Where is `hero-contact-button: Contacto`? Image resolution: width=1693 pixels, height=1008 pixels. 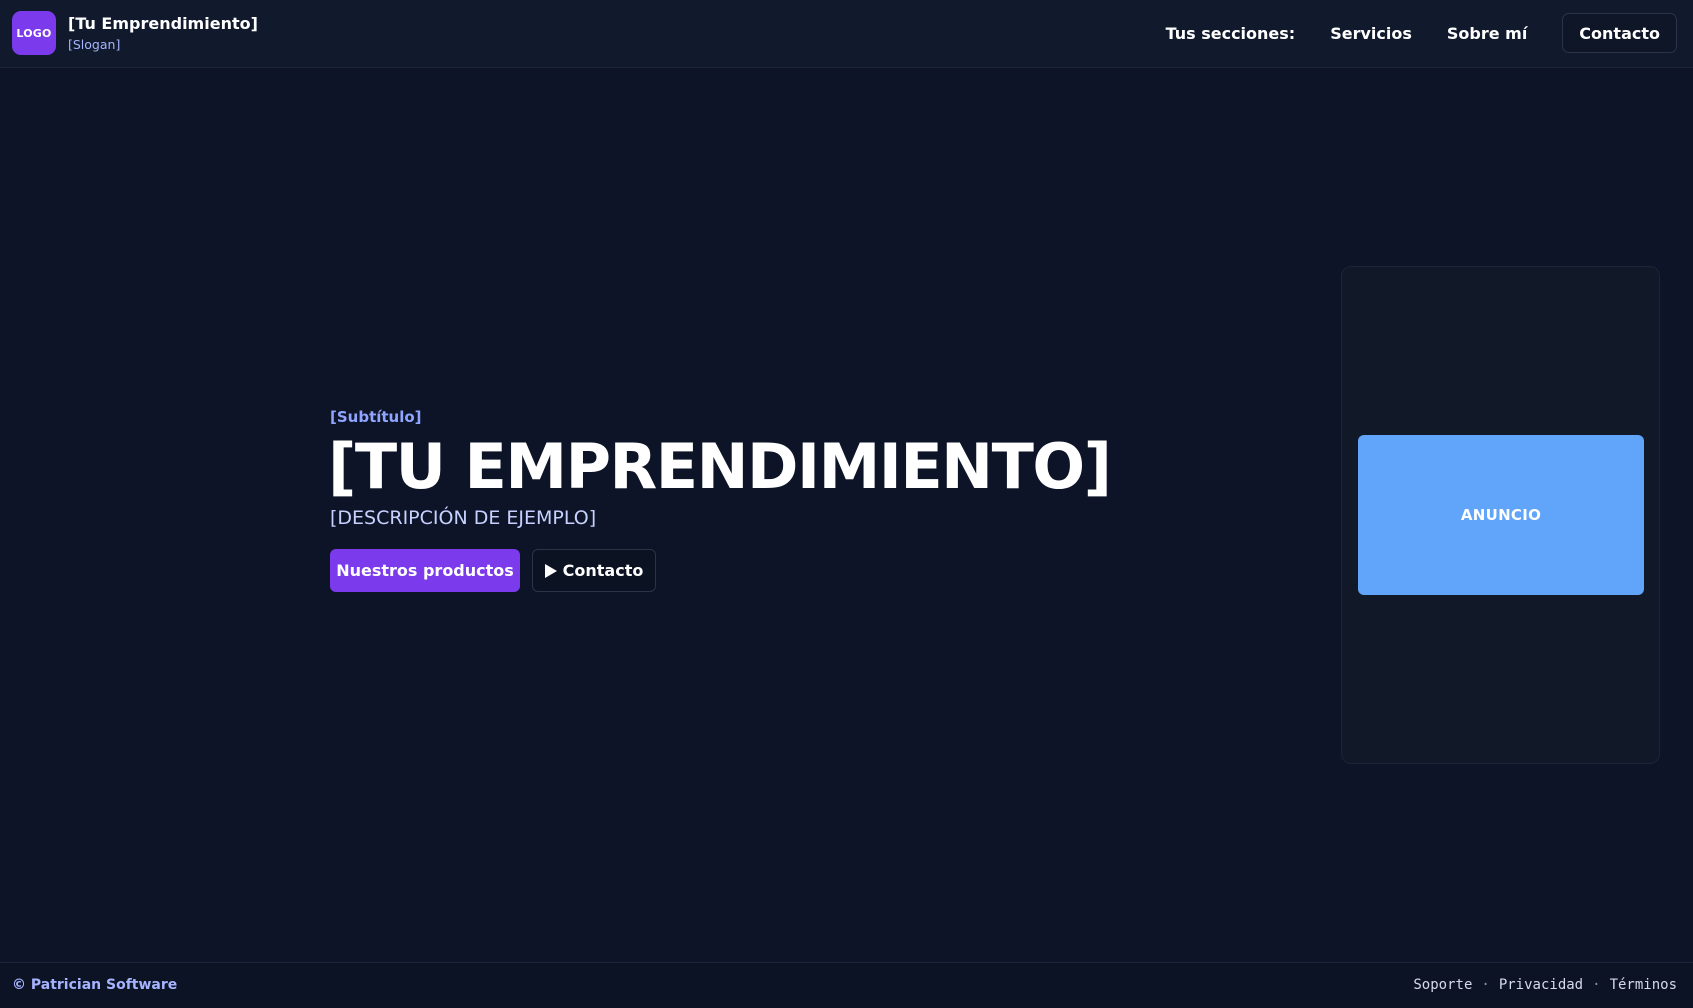
hero-contact-button: Contacto is located at coordinates (594, 570).